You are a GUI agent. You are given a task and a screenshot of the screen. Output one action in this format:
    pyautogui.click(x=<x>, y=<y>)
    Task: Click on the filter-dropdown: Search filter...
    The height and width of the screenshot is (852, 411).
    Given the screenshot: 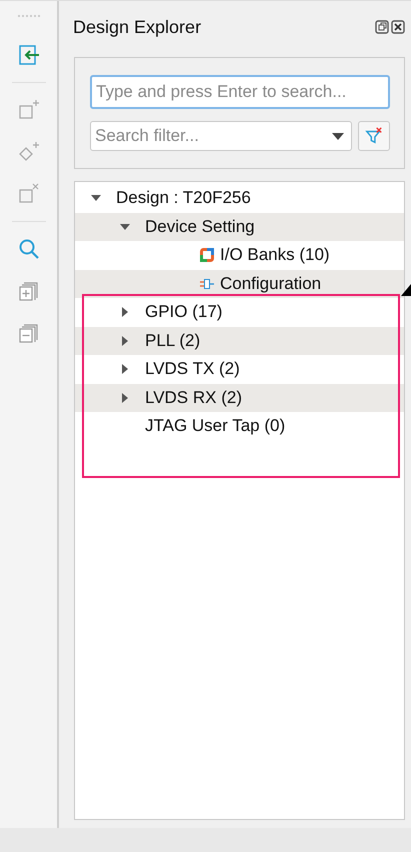 What is the action you would take?
    pyautogui.click(x=221, y=136)
    